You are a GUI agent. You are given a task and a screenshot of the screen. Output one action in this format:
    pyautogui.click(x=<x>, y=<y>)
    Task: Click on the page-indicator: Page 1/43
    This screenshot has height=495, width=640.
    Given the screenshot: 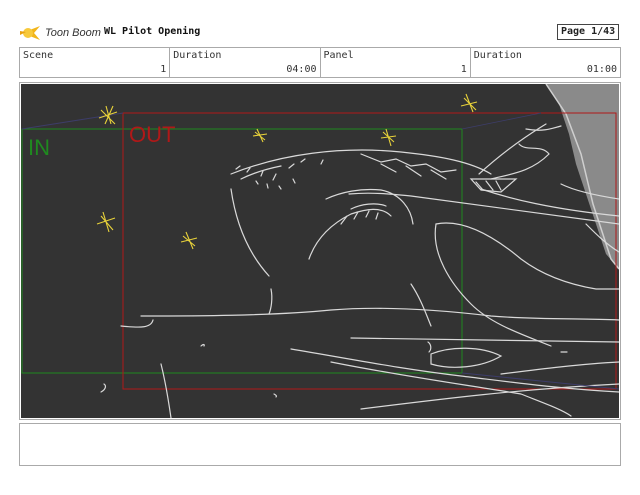 What is the action you would take?
    pyautogui.click(x=588, y=32)
    